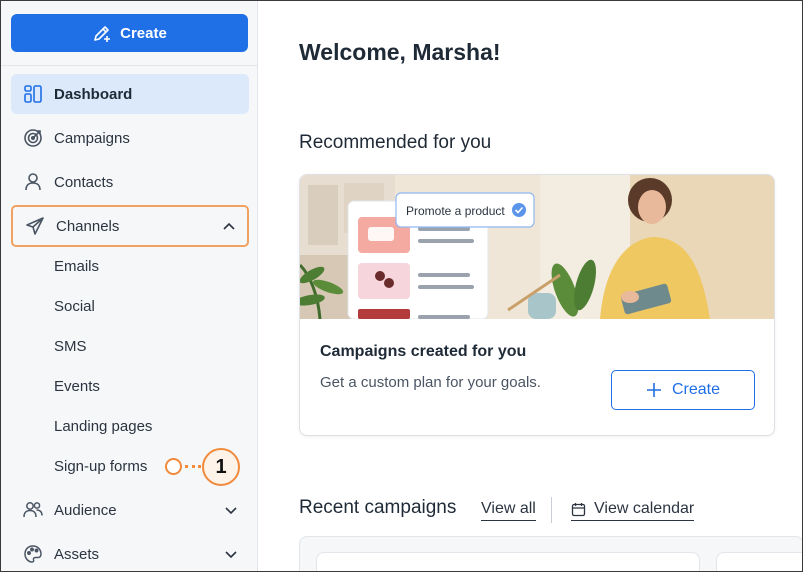 This screenshot has height=572, width=803. I want to click on calendar-icon, so click(578, 509).